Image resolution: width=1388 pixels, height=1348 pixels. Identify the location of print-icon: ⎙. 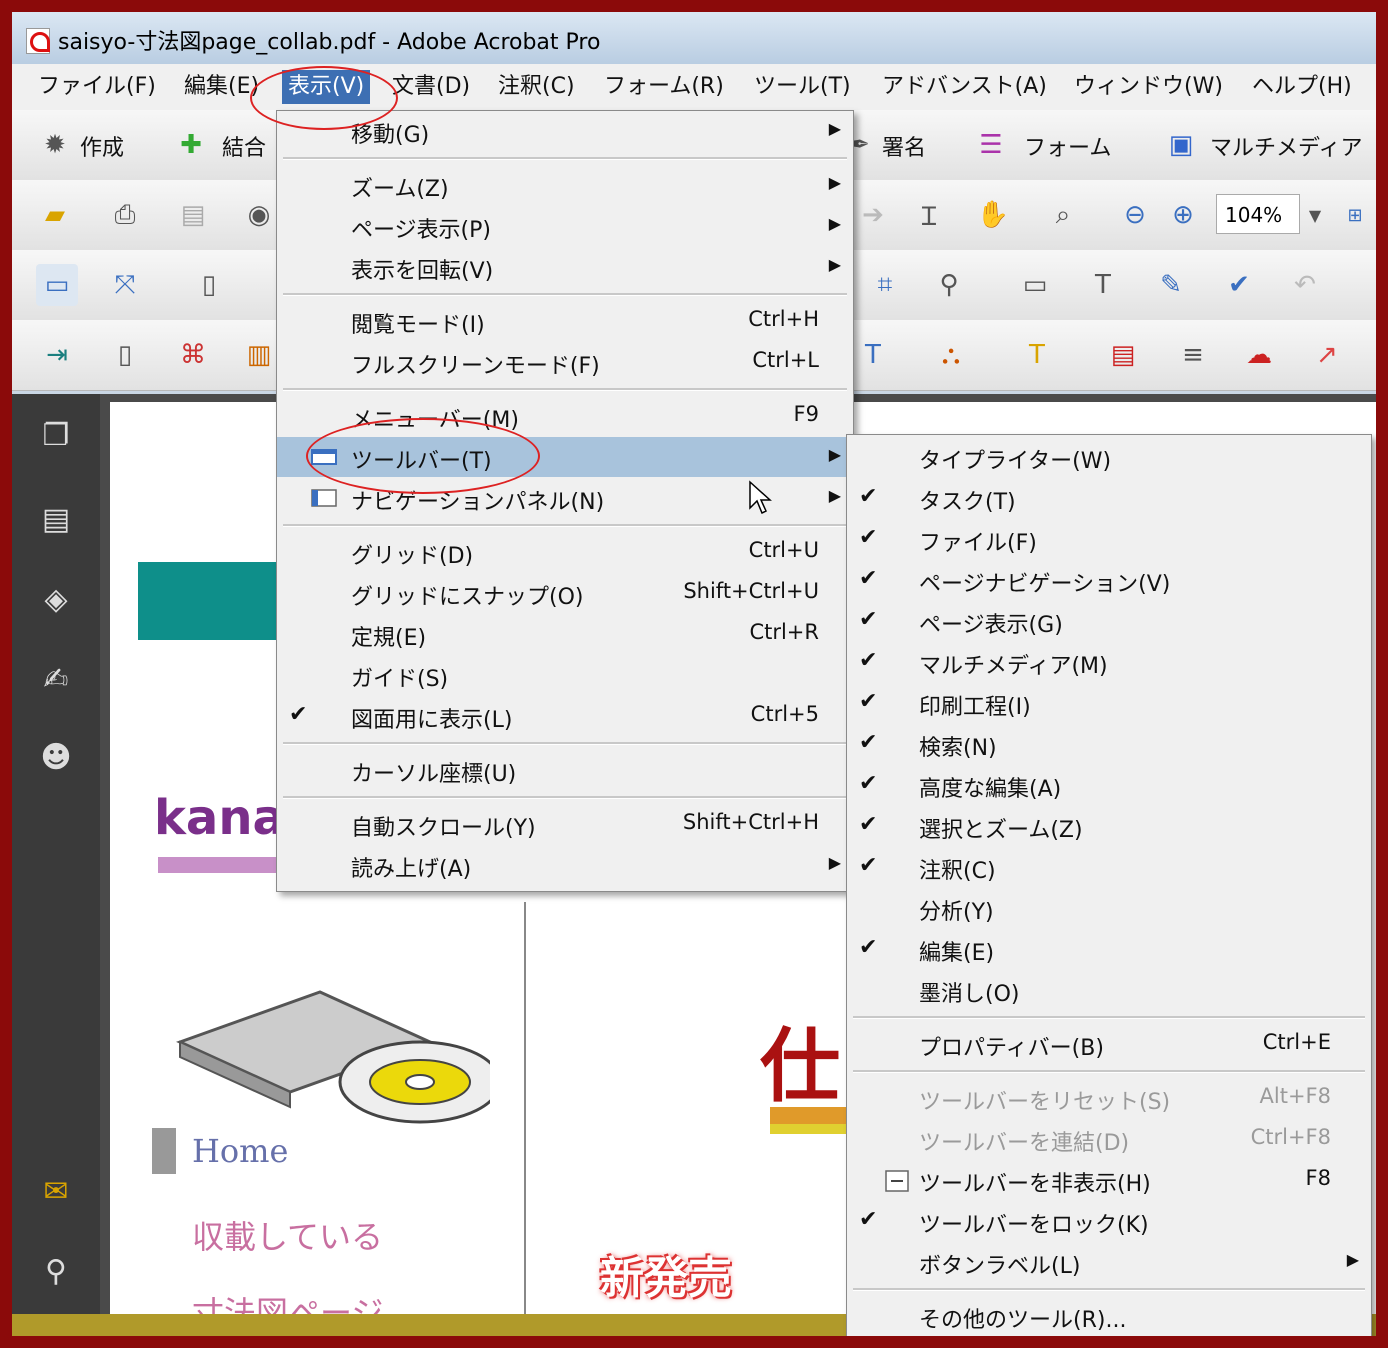
(125, 215).